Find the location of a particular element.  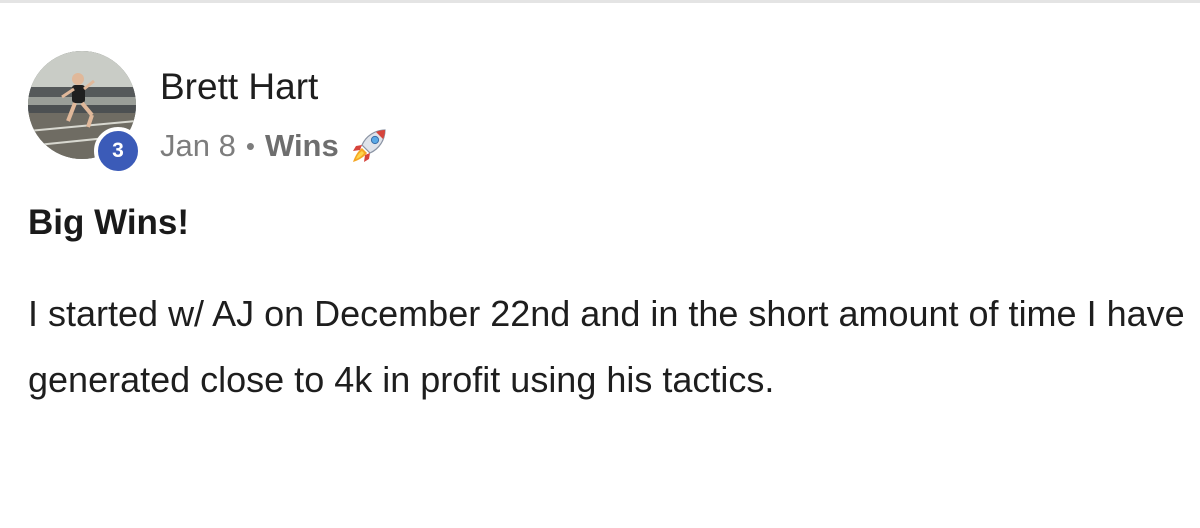

post-date: Jan 8 is located at coordinates (198, 146).